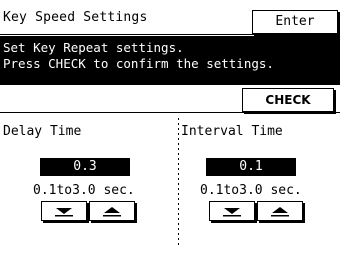  What do you see at coordinates (170, 112) in the screenshot?
I see `section-divider` at bounding box center [170, 112].